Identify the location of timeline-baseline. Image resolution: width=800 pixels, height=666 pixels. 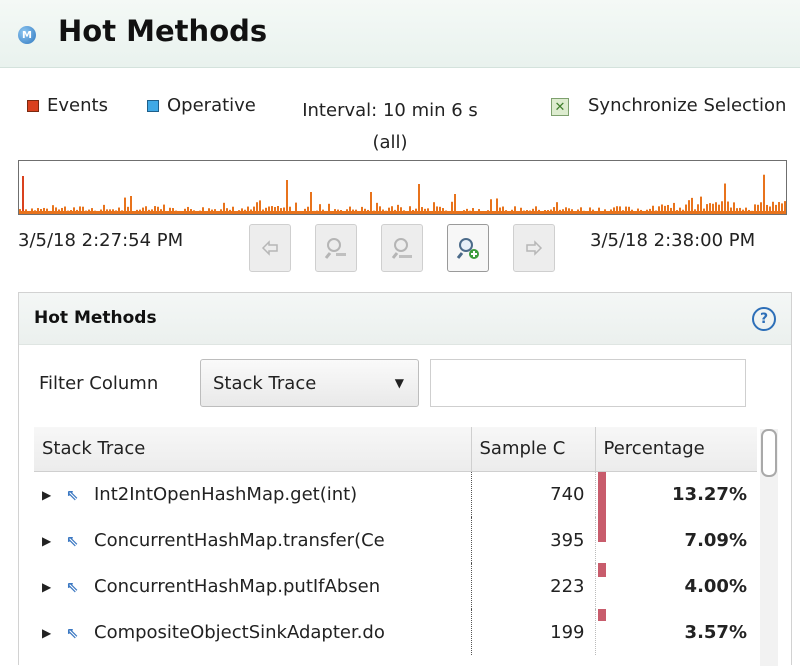
(402, 212).